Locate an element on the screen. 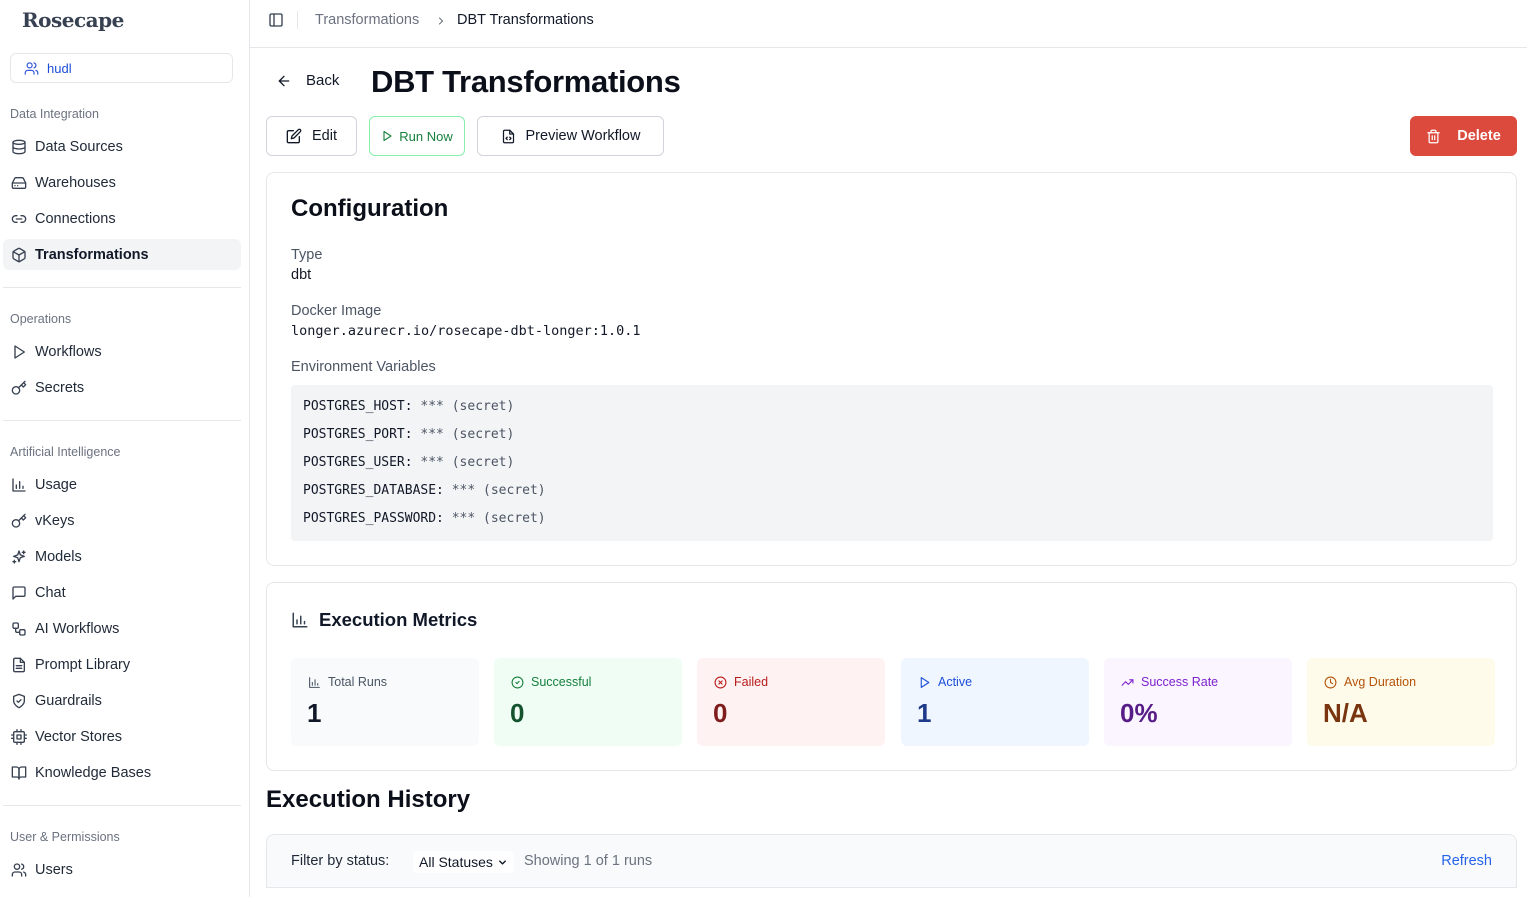 The width and height of the screenshot is (1527, 897). execution-metrics-header: Execution Metrics is located at coordinates (384, 620).